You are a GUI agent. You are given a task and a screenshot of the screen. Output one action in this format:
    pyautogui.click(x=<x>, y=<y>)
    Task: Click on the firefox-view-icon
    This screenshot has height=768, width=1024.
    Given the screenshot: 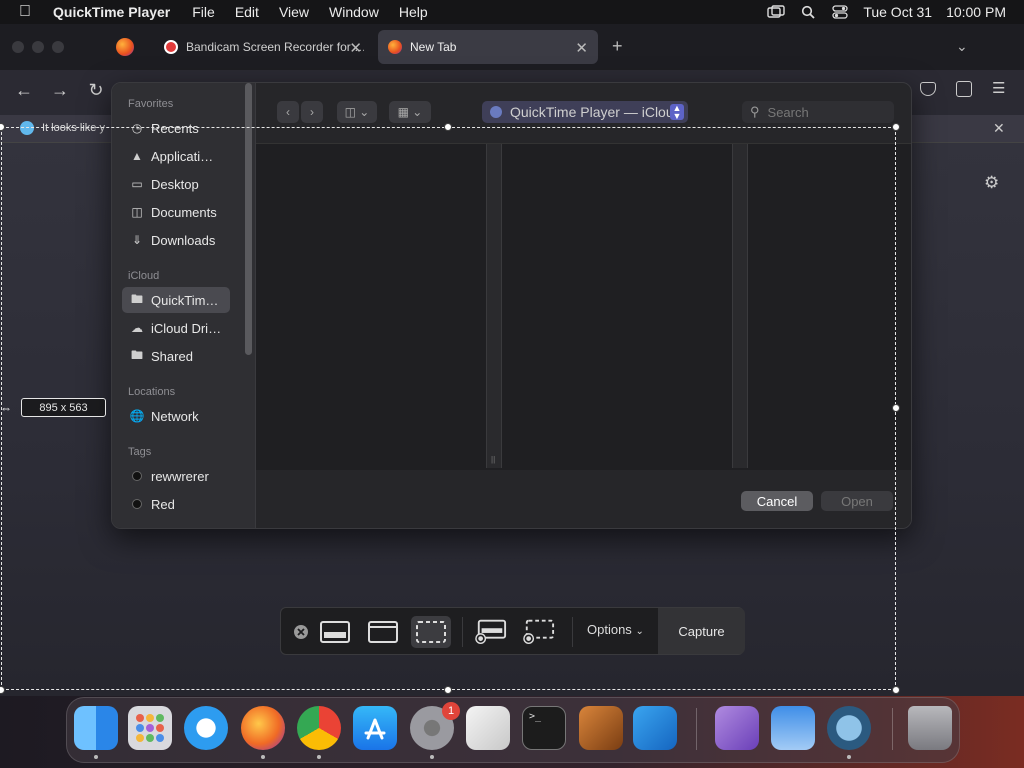 What is the action you would take?
    pyautogui.click(x=125, y=47)
    